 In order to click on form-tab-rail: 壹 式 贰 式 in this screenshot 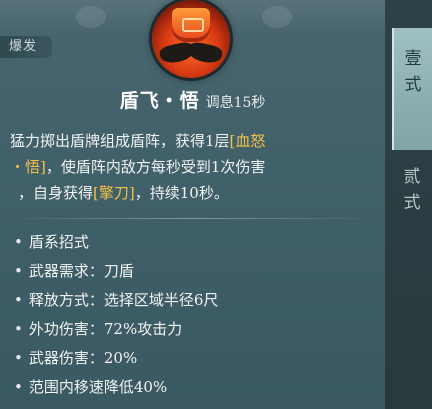, I will do `click(408, 204)`.